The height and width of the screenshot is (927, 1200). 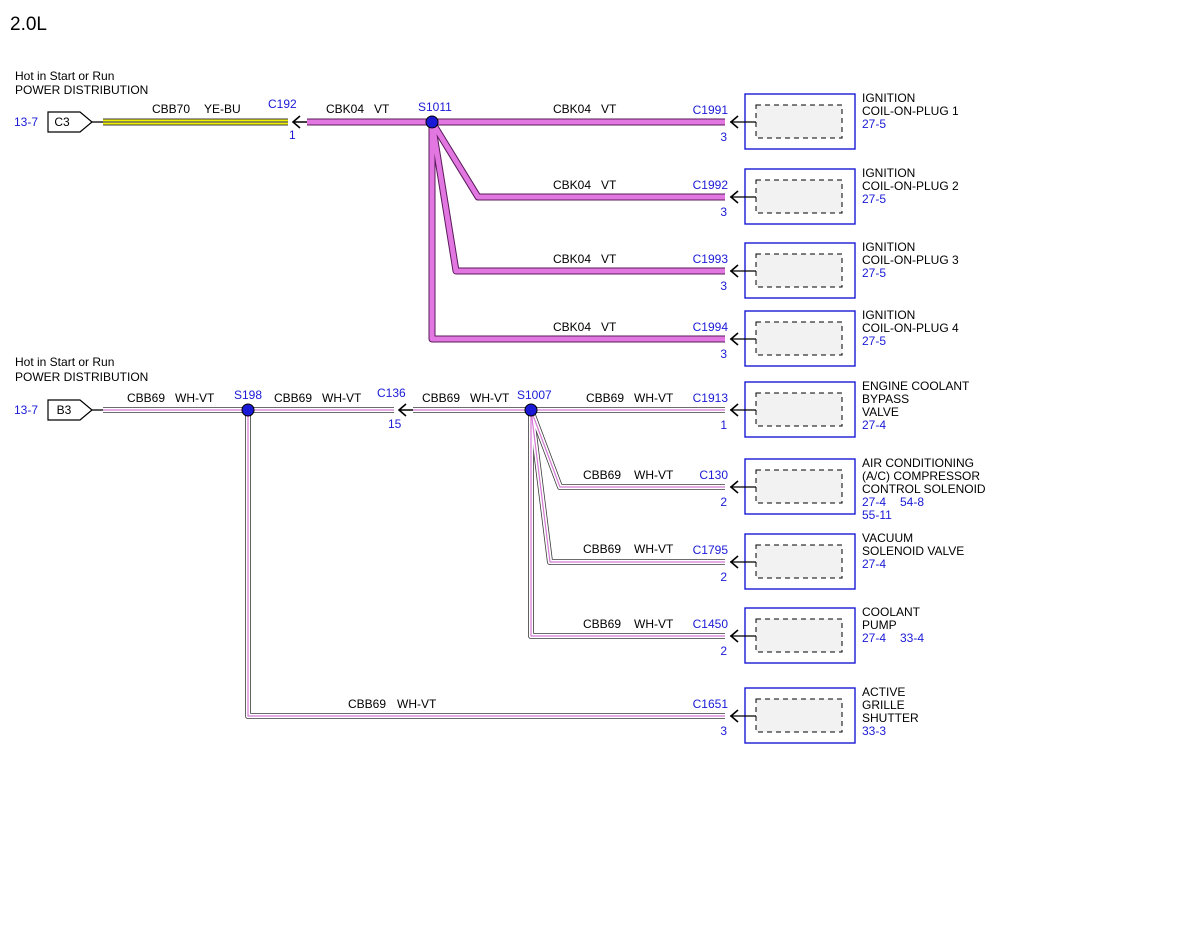 I want to click on component-page-ref: 55-11, so click(x=877, y=515).